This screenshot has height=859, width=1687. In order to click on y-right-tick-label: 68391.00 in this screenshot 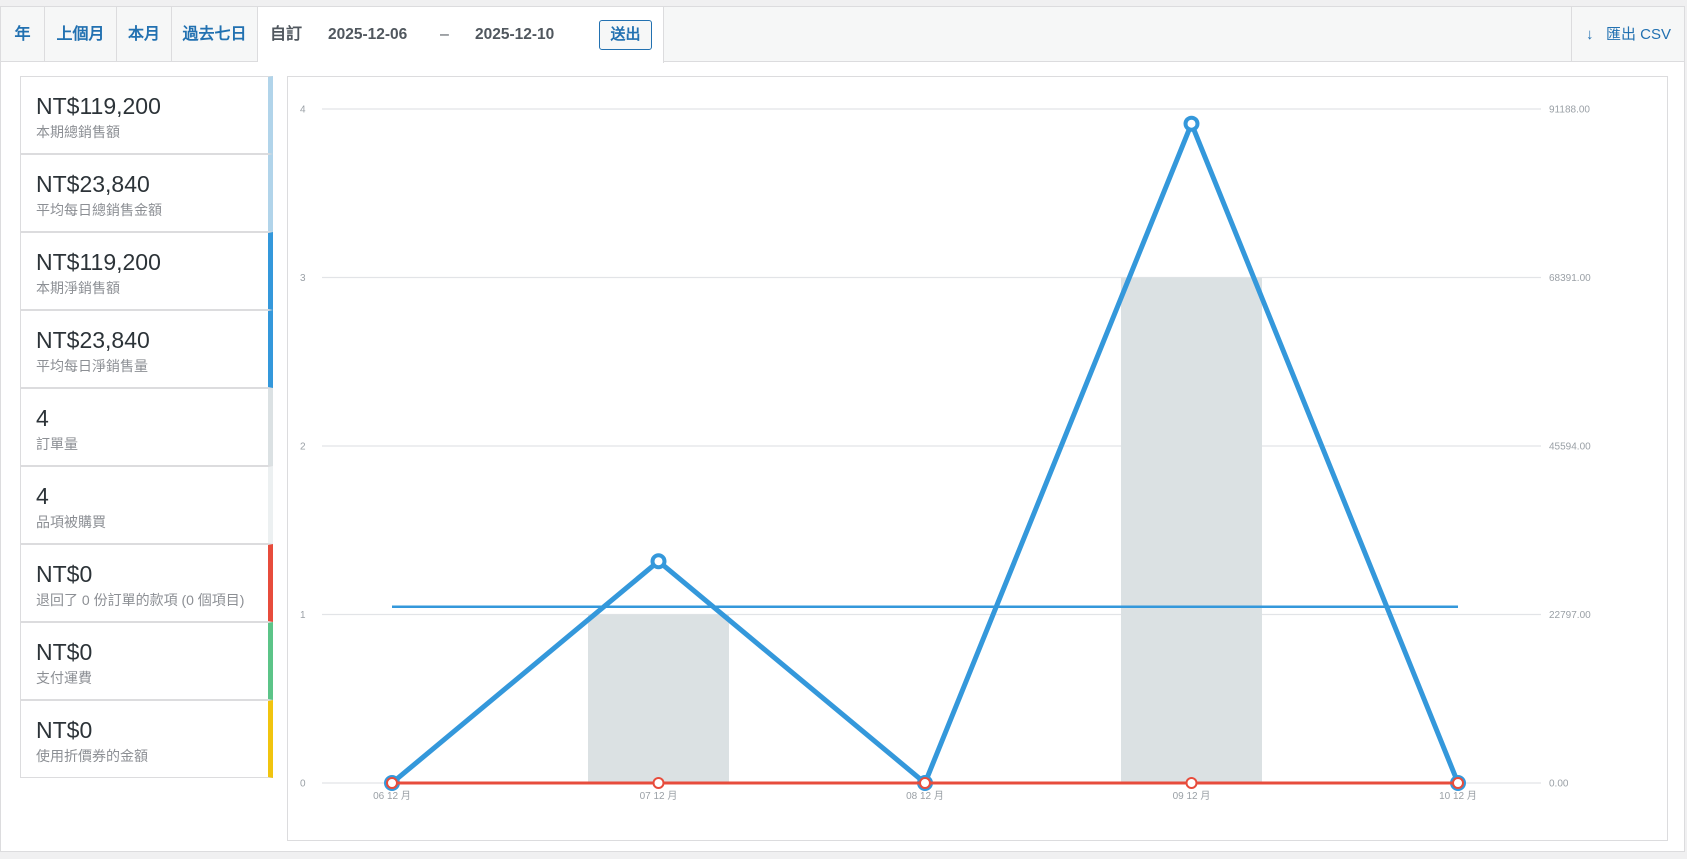, I will do `click(1570, 278)`.